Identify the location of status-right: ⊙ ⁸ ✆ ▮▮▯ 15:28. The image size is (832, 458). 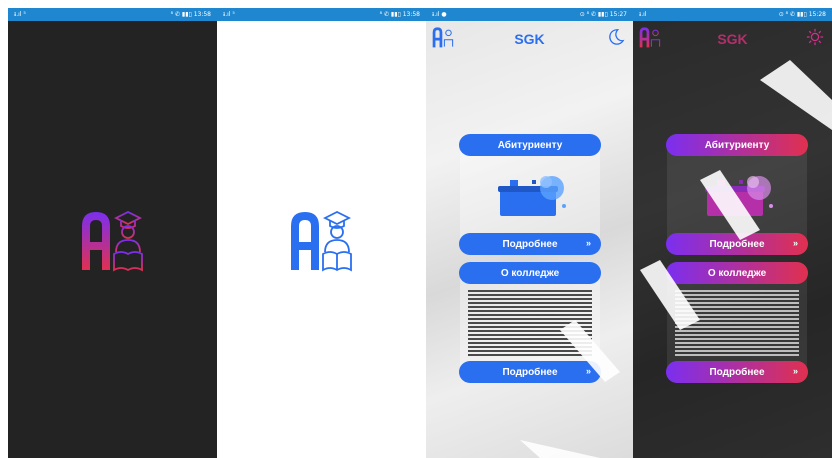
(802, 14).